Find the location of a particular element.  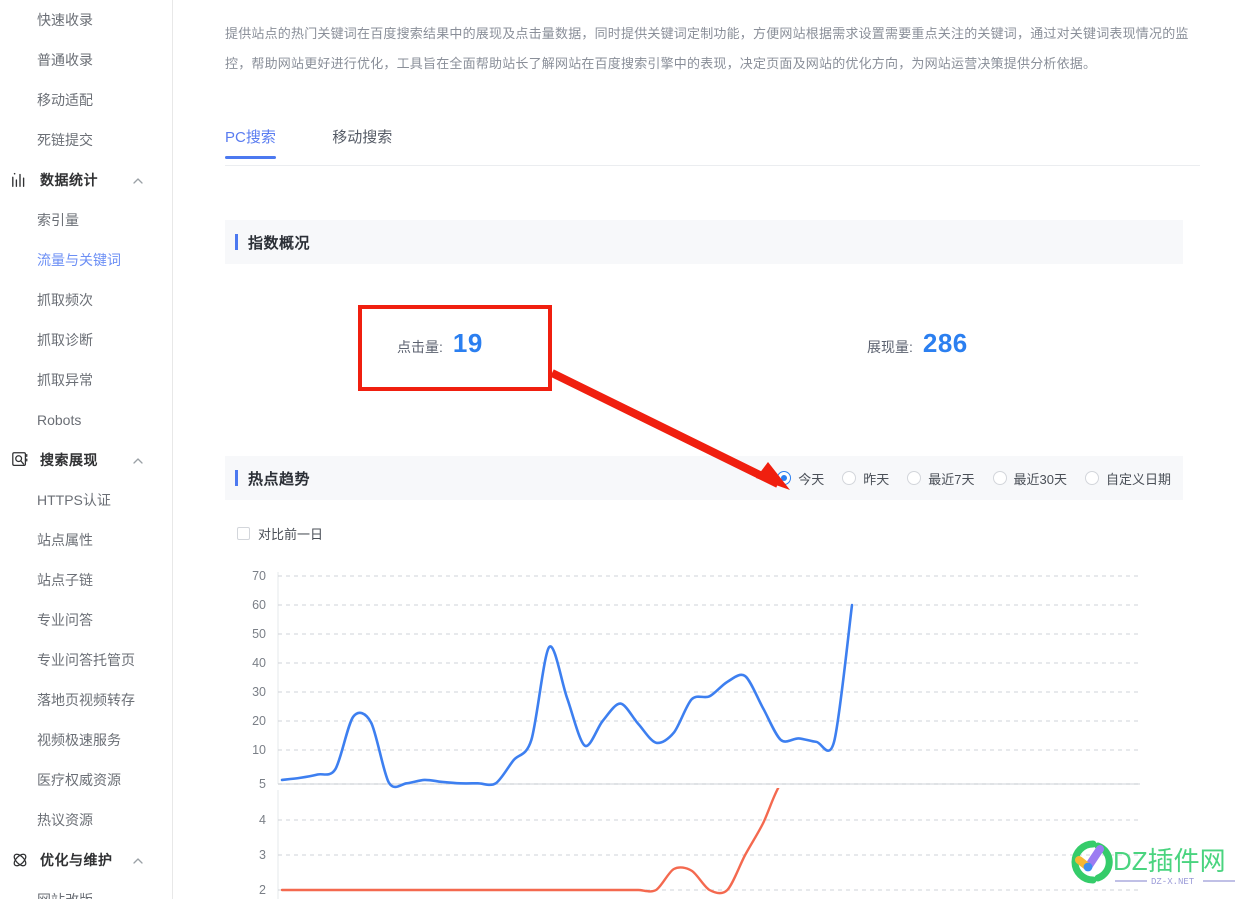

tab-pc-search: PC搜索 is located at coordinates (250, 142).